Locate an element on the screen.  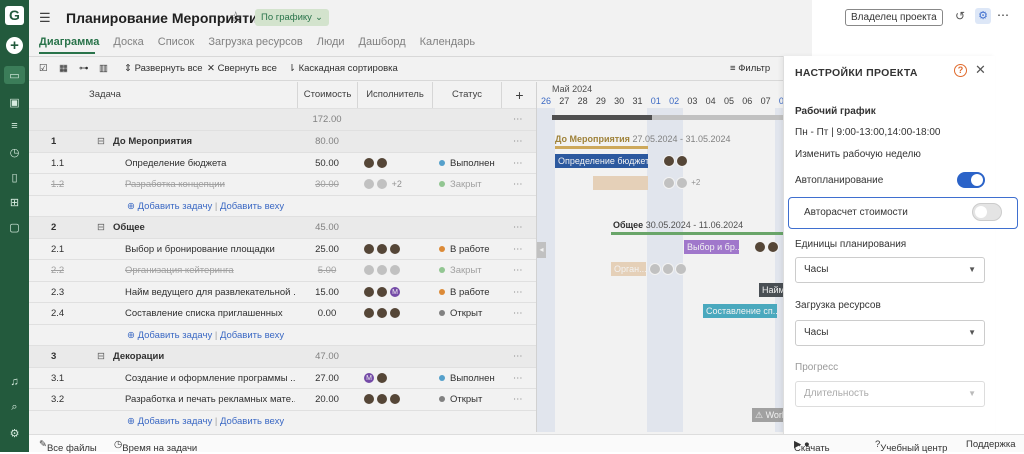
task-cost: 30.00 is located at coordinates (327, 184).